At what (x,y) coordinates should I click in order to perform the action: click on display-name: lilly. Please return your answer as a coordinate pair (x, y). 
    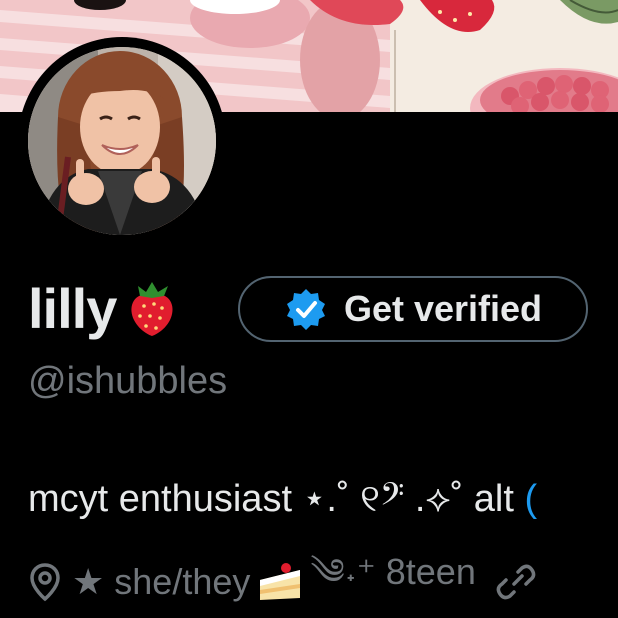
    Looking at the image, I should click on (104, 308).